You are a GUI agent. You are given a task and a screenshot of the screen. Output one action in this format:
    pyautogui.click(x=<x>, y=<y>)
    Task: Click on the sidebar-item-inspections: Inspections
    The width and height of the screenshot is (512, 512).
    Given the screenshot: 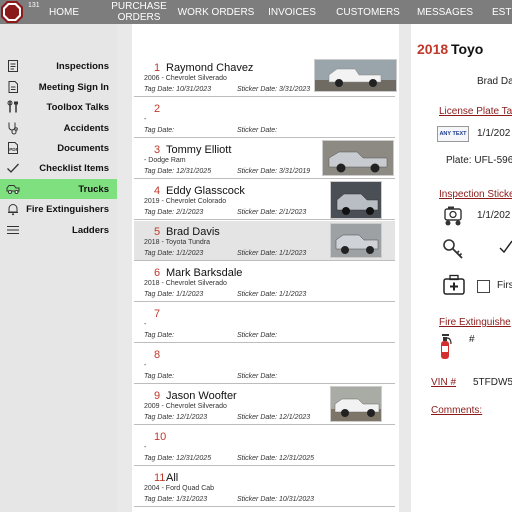 What is the action you would take?
    pyautogui.click(x=58, y=66)
    